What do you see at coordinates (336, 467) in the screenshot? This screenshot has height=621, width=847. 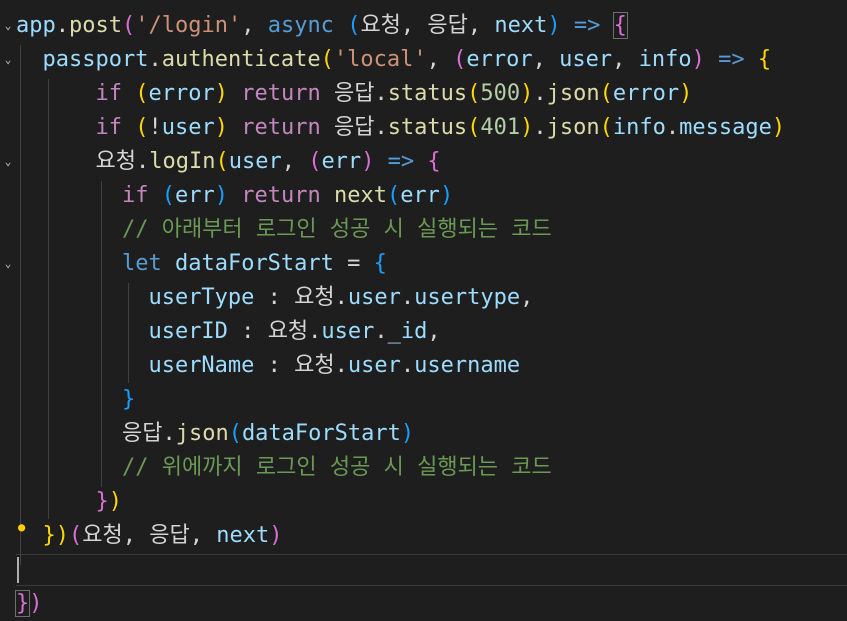 I see `code-token: // 위에까지 로그인 성공 시 실행되는 코드` at bounding box center [336, 467].